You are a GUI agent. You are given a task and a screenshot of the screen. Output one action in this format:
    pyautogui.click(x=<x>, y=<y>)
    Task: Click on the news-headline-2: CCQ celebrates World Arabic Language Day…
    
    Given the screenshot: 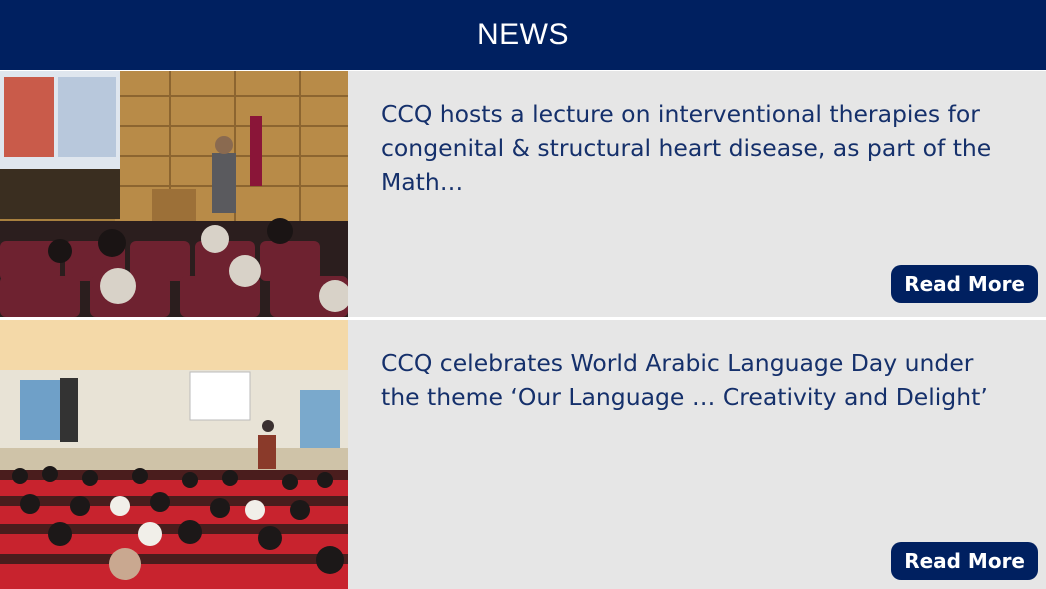 What is the action you would take?
    pyautogui.click(x=696, y=380)
    